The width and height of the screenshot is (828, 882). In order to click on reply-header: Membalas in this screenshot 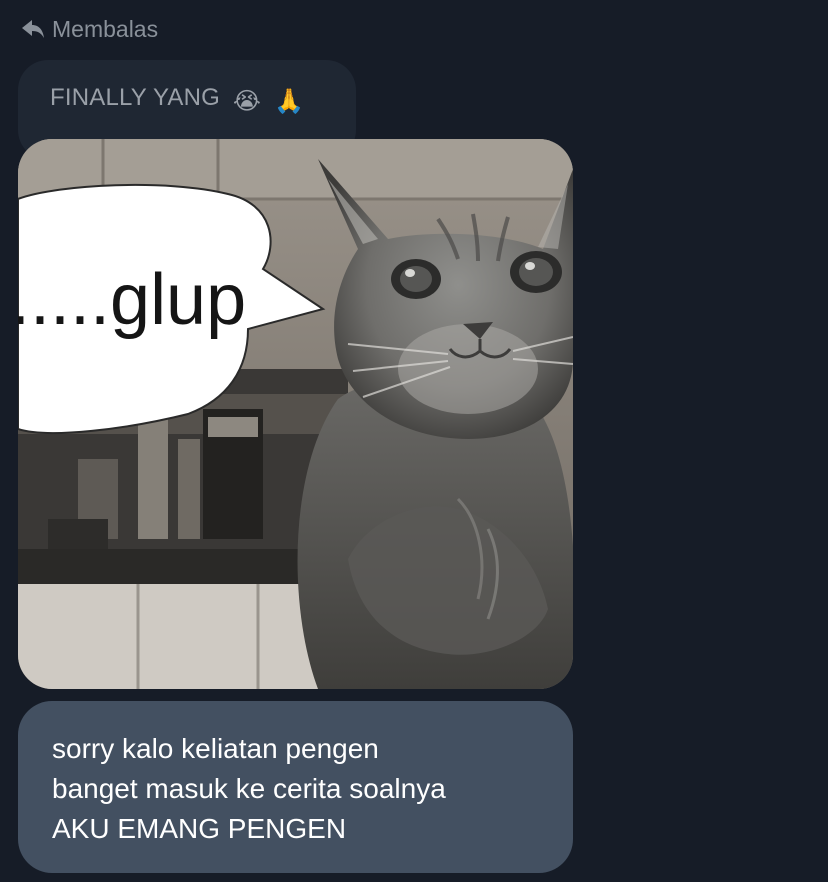, I will do `click(89, 29)`.